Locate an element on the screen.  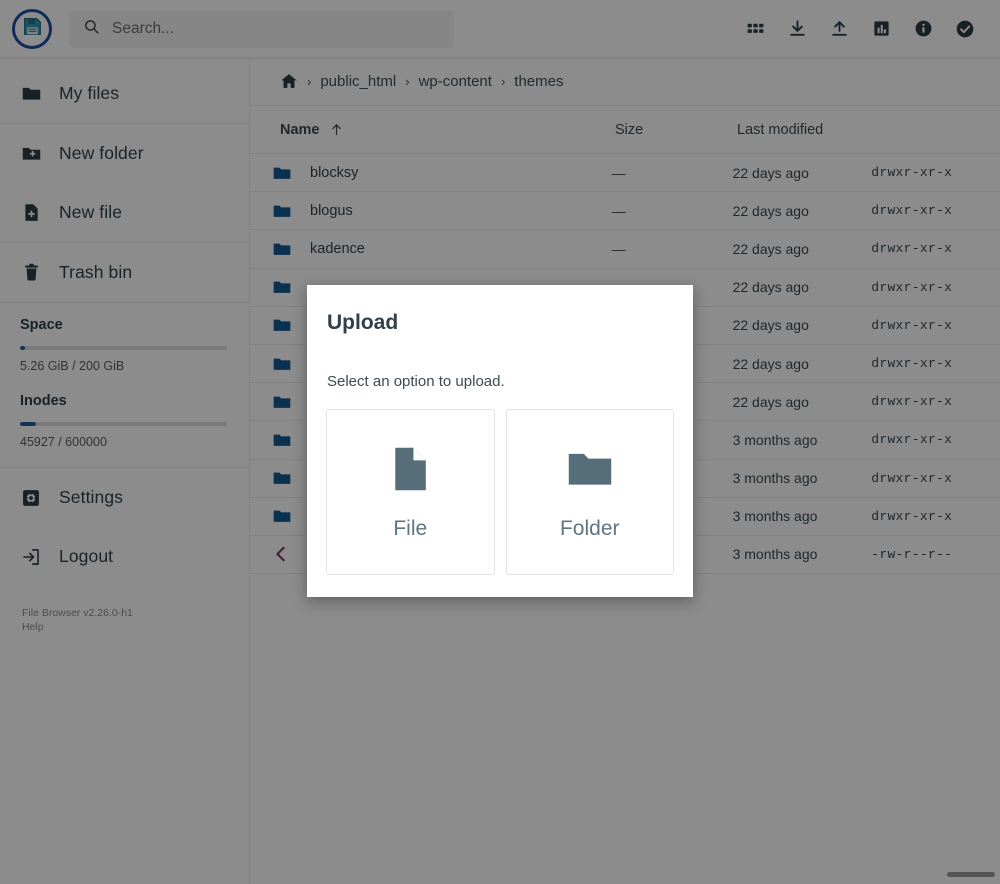
dialog-title: Upload is located at coordinates (363, 322).